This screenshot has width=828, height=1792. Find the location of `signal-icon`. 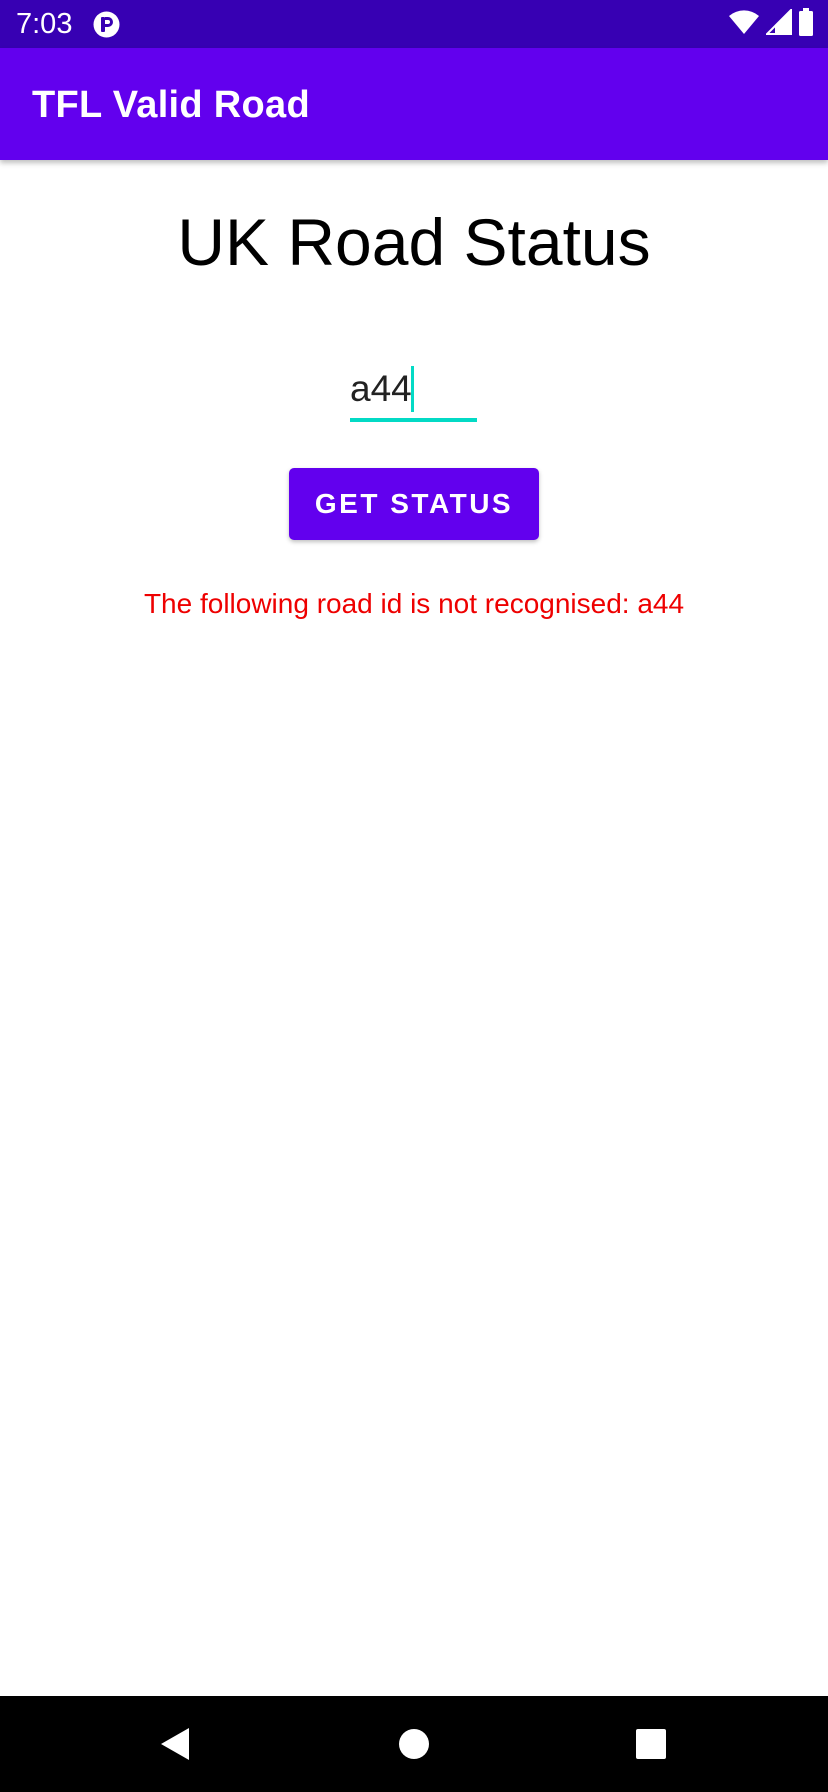

signal-icon is located at coordinates (778, 23).